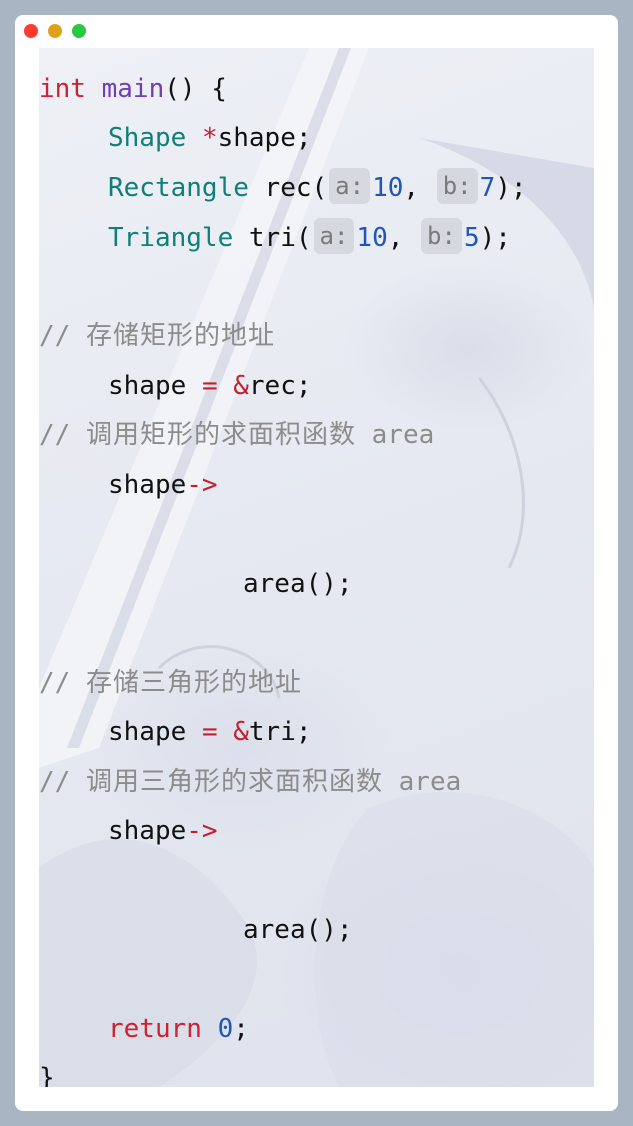 The width and height of the screenshot is (633, 1126). Describe the element at coordinates (178, 188) in the screenshot. I see `type-name: Rectangle` at that location.